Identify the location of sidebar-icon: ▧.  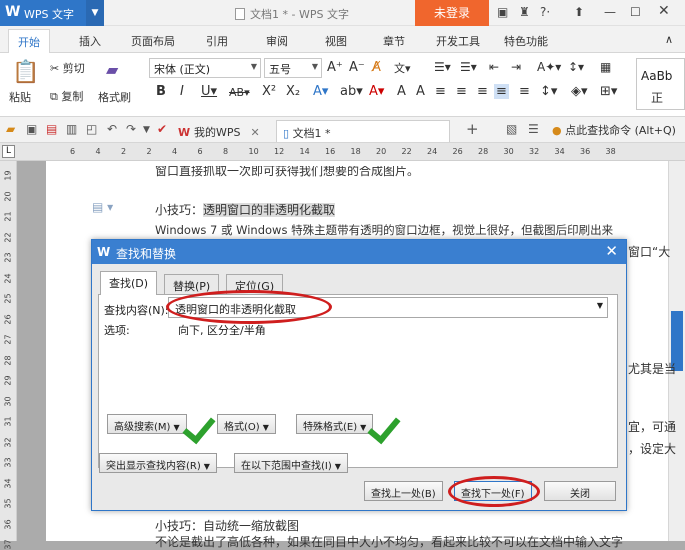
(511, 129).